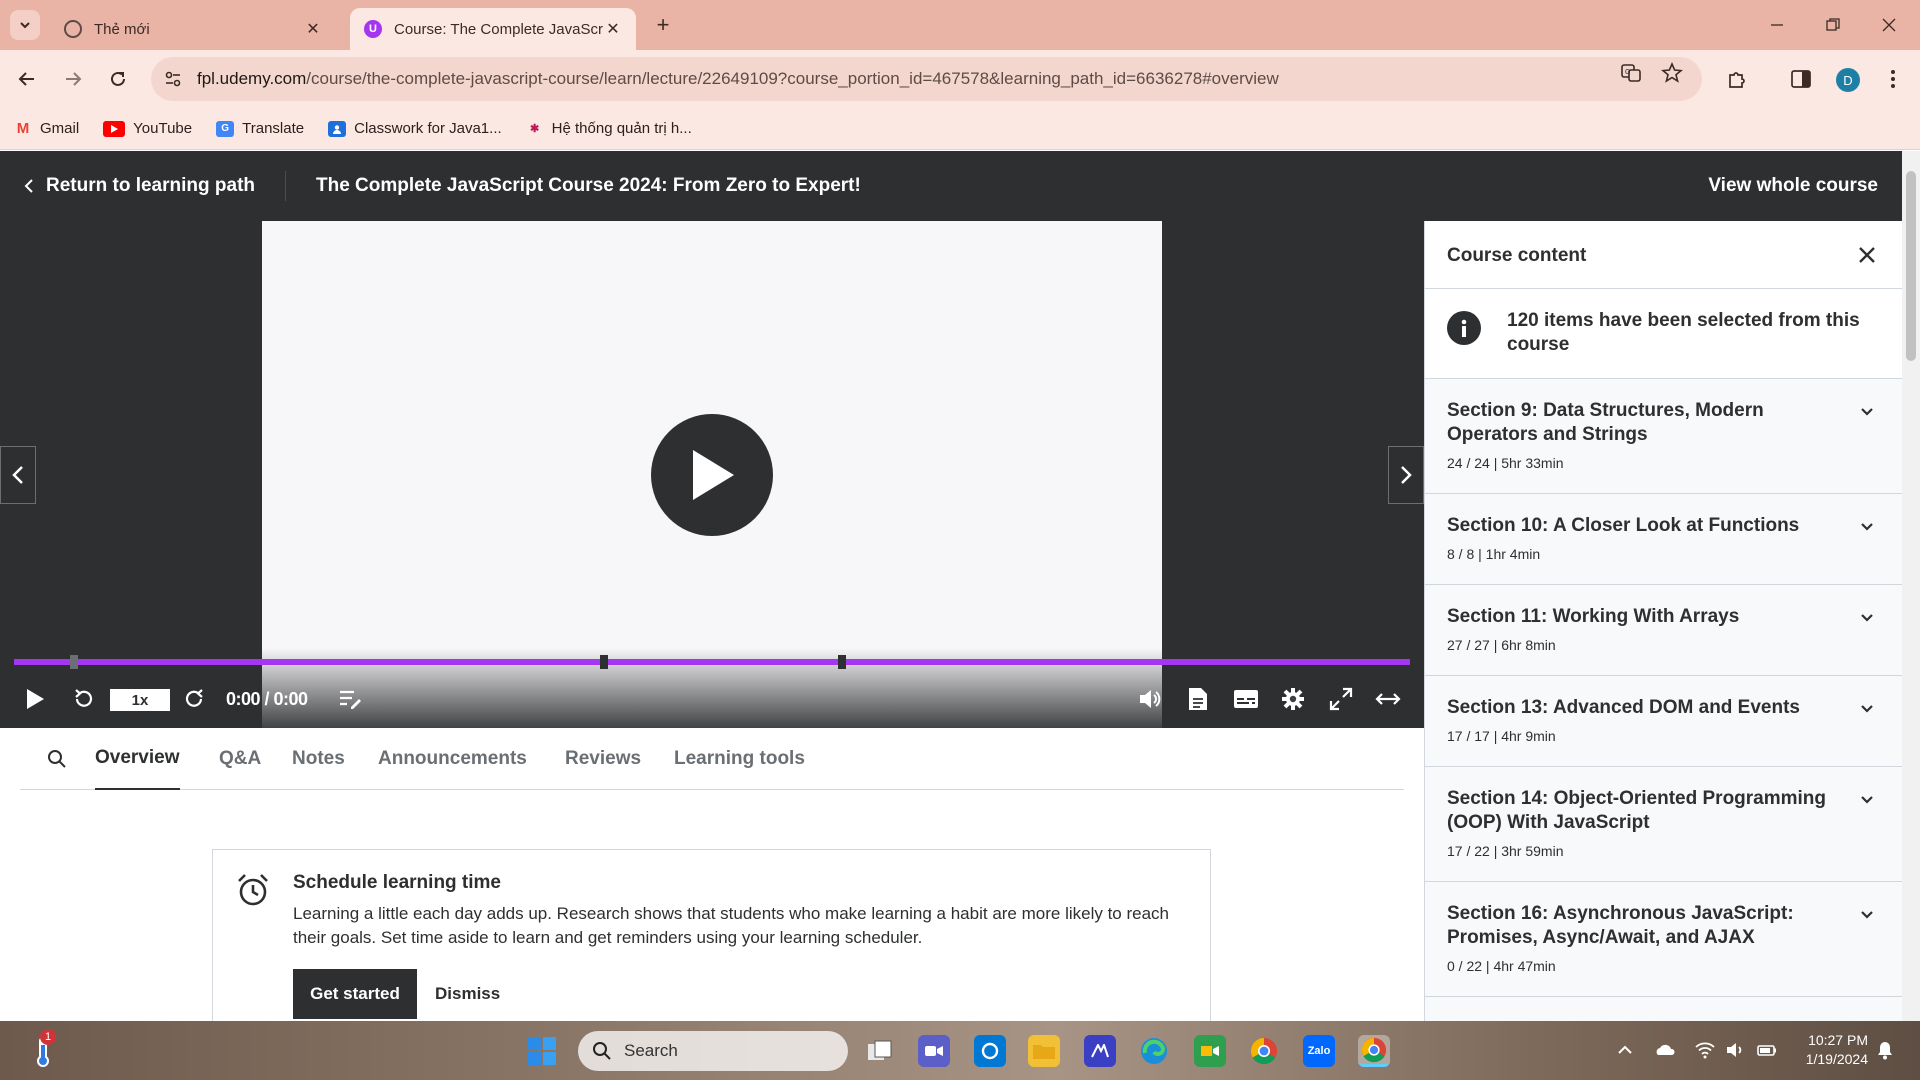 The image size is (1920, 1080). What do you see at coordinates (1911, 266) in the screenshot?
I see `scrollbar-thumb` at bounding box center [1911, 266].